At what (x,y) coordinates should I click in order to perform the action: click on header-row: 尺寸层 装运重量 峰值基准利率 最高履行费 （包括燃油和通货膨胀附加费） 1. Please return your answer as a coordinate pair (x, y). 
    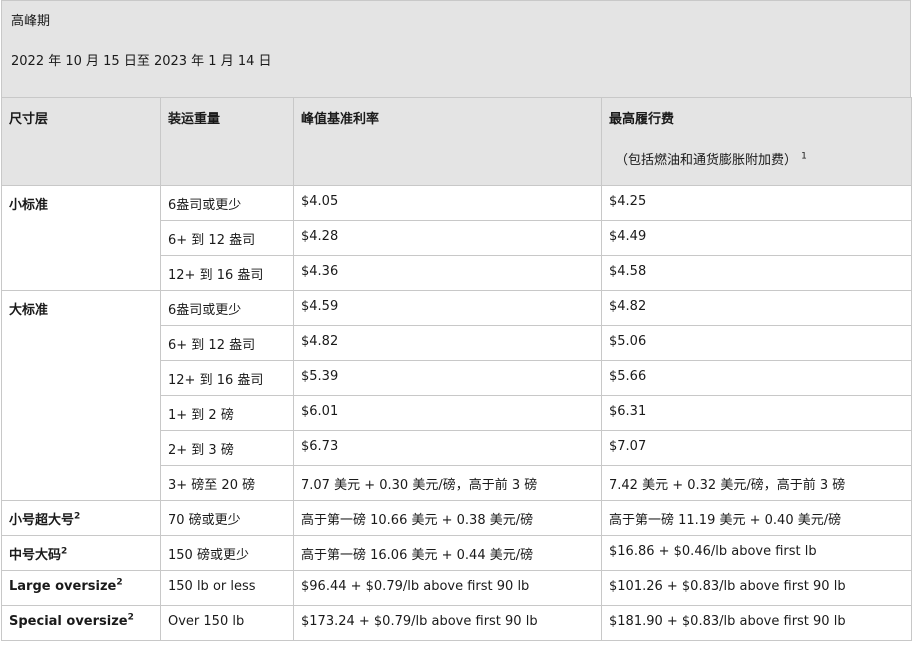
    Looking at the image, I should click on (456, 141).